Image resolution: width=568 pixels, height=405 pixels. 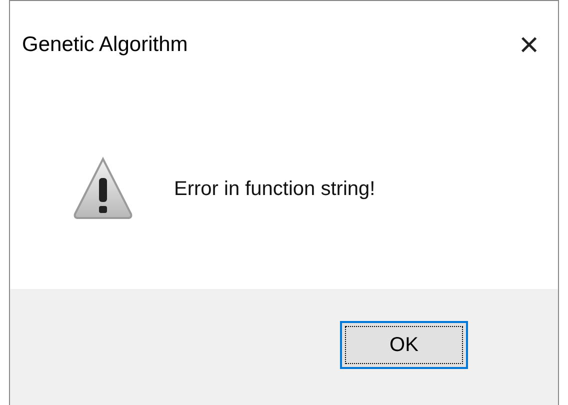 What do you see at coordinates (105, 45) in the screenshot?
I see `window-title: Genetic Algorithm` at bounding box center [105, 45].